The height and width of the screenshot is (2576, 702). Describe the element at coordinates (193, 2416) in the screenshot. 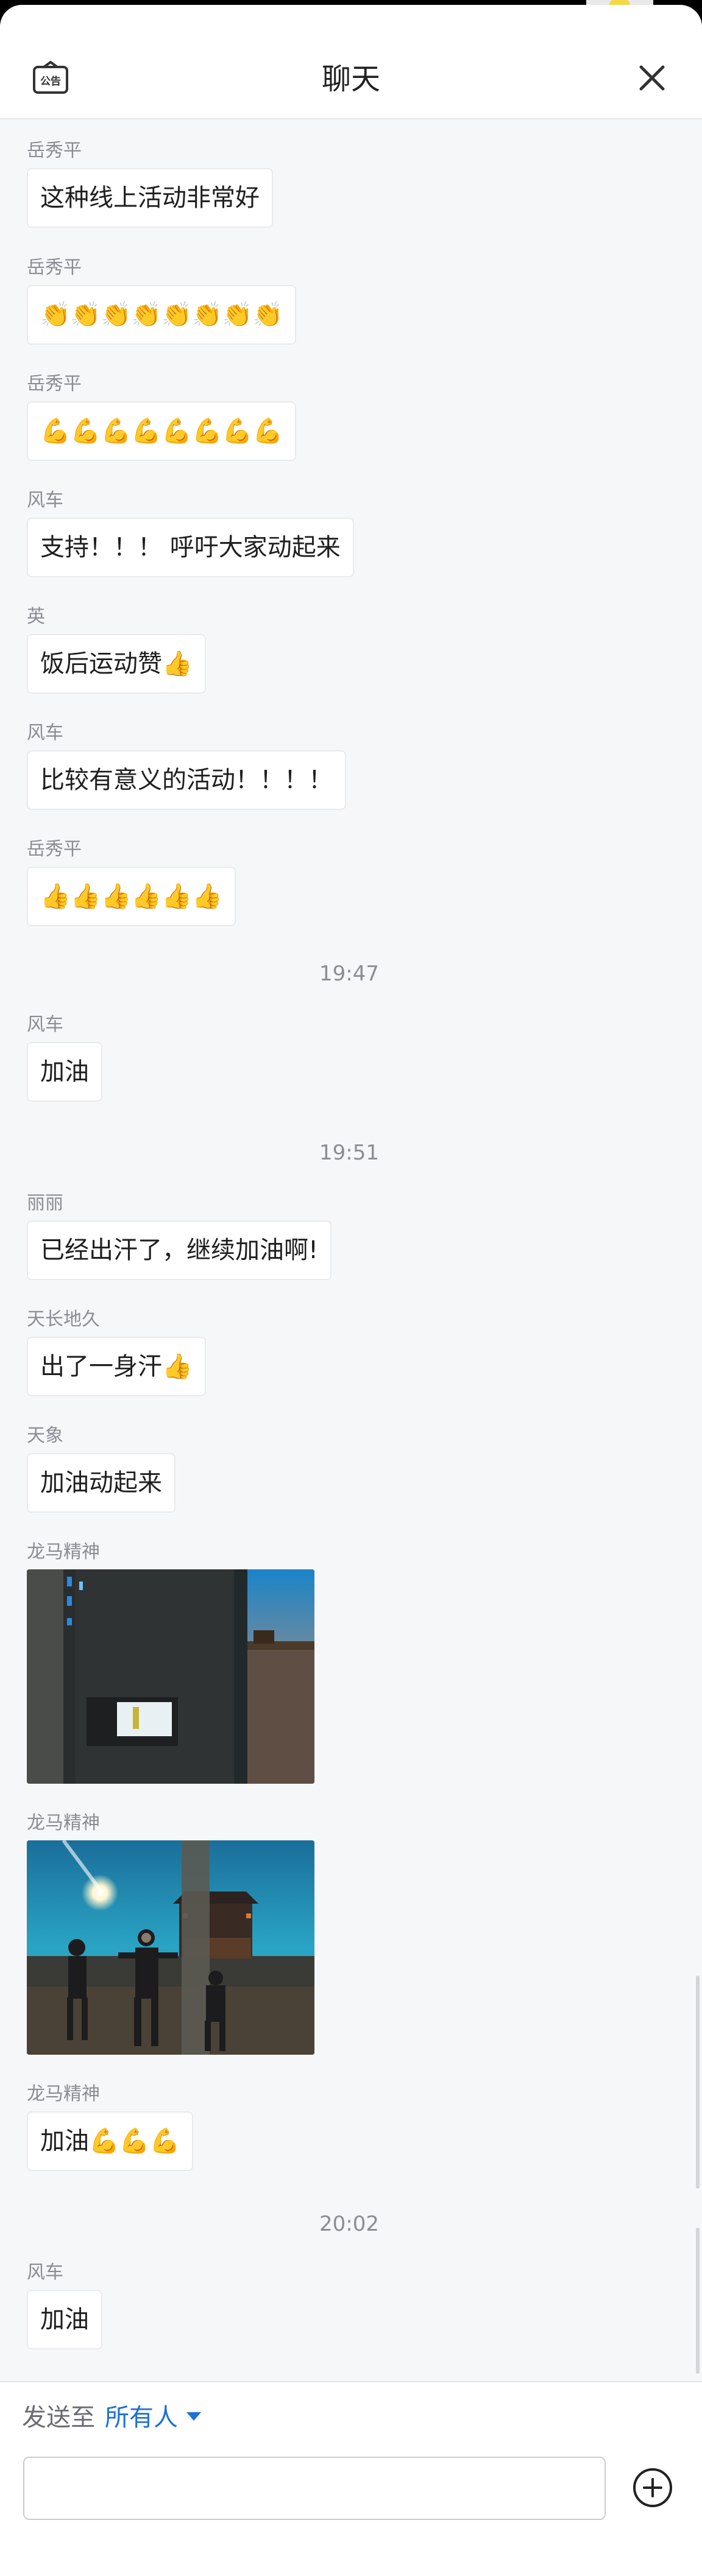

I see `caret-down-icon` at that location.